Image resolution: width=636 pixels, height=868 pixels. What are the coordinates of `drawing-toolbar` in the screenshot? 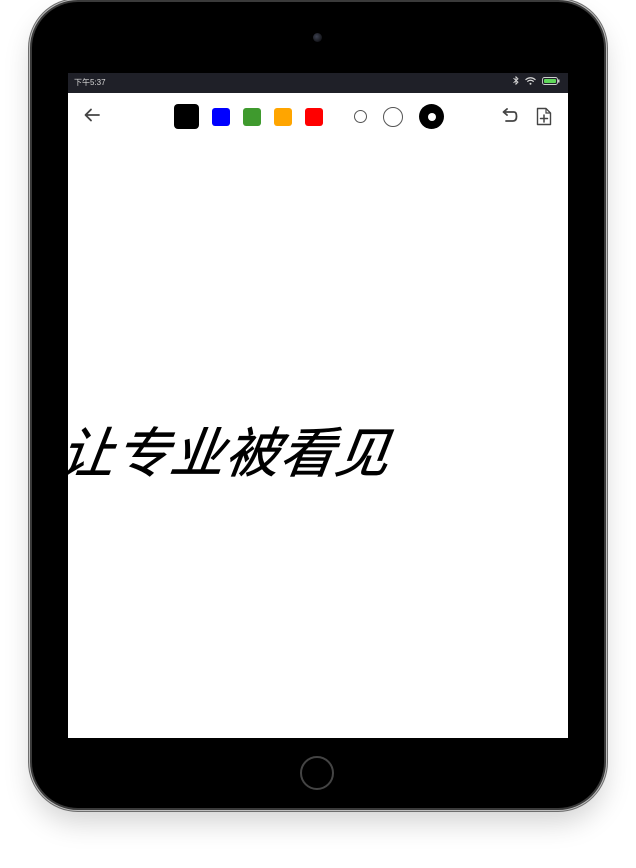 It's located at (318, 116).